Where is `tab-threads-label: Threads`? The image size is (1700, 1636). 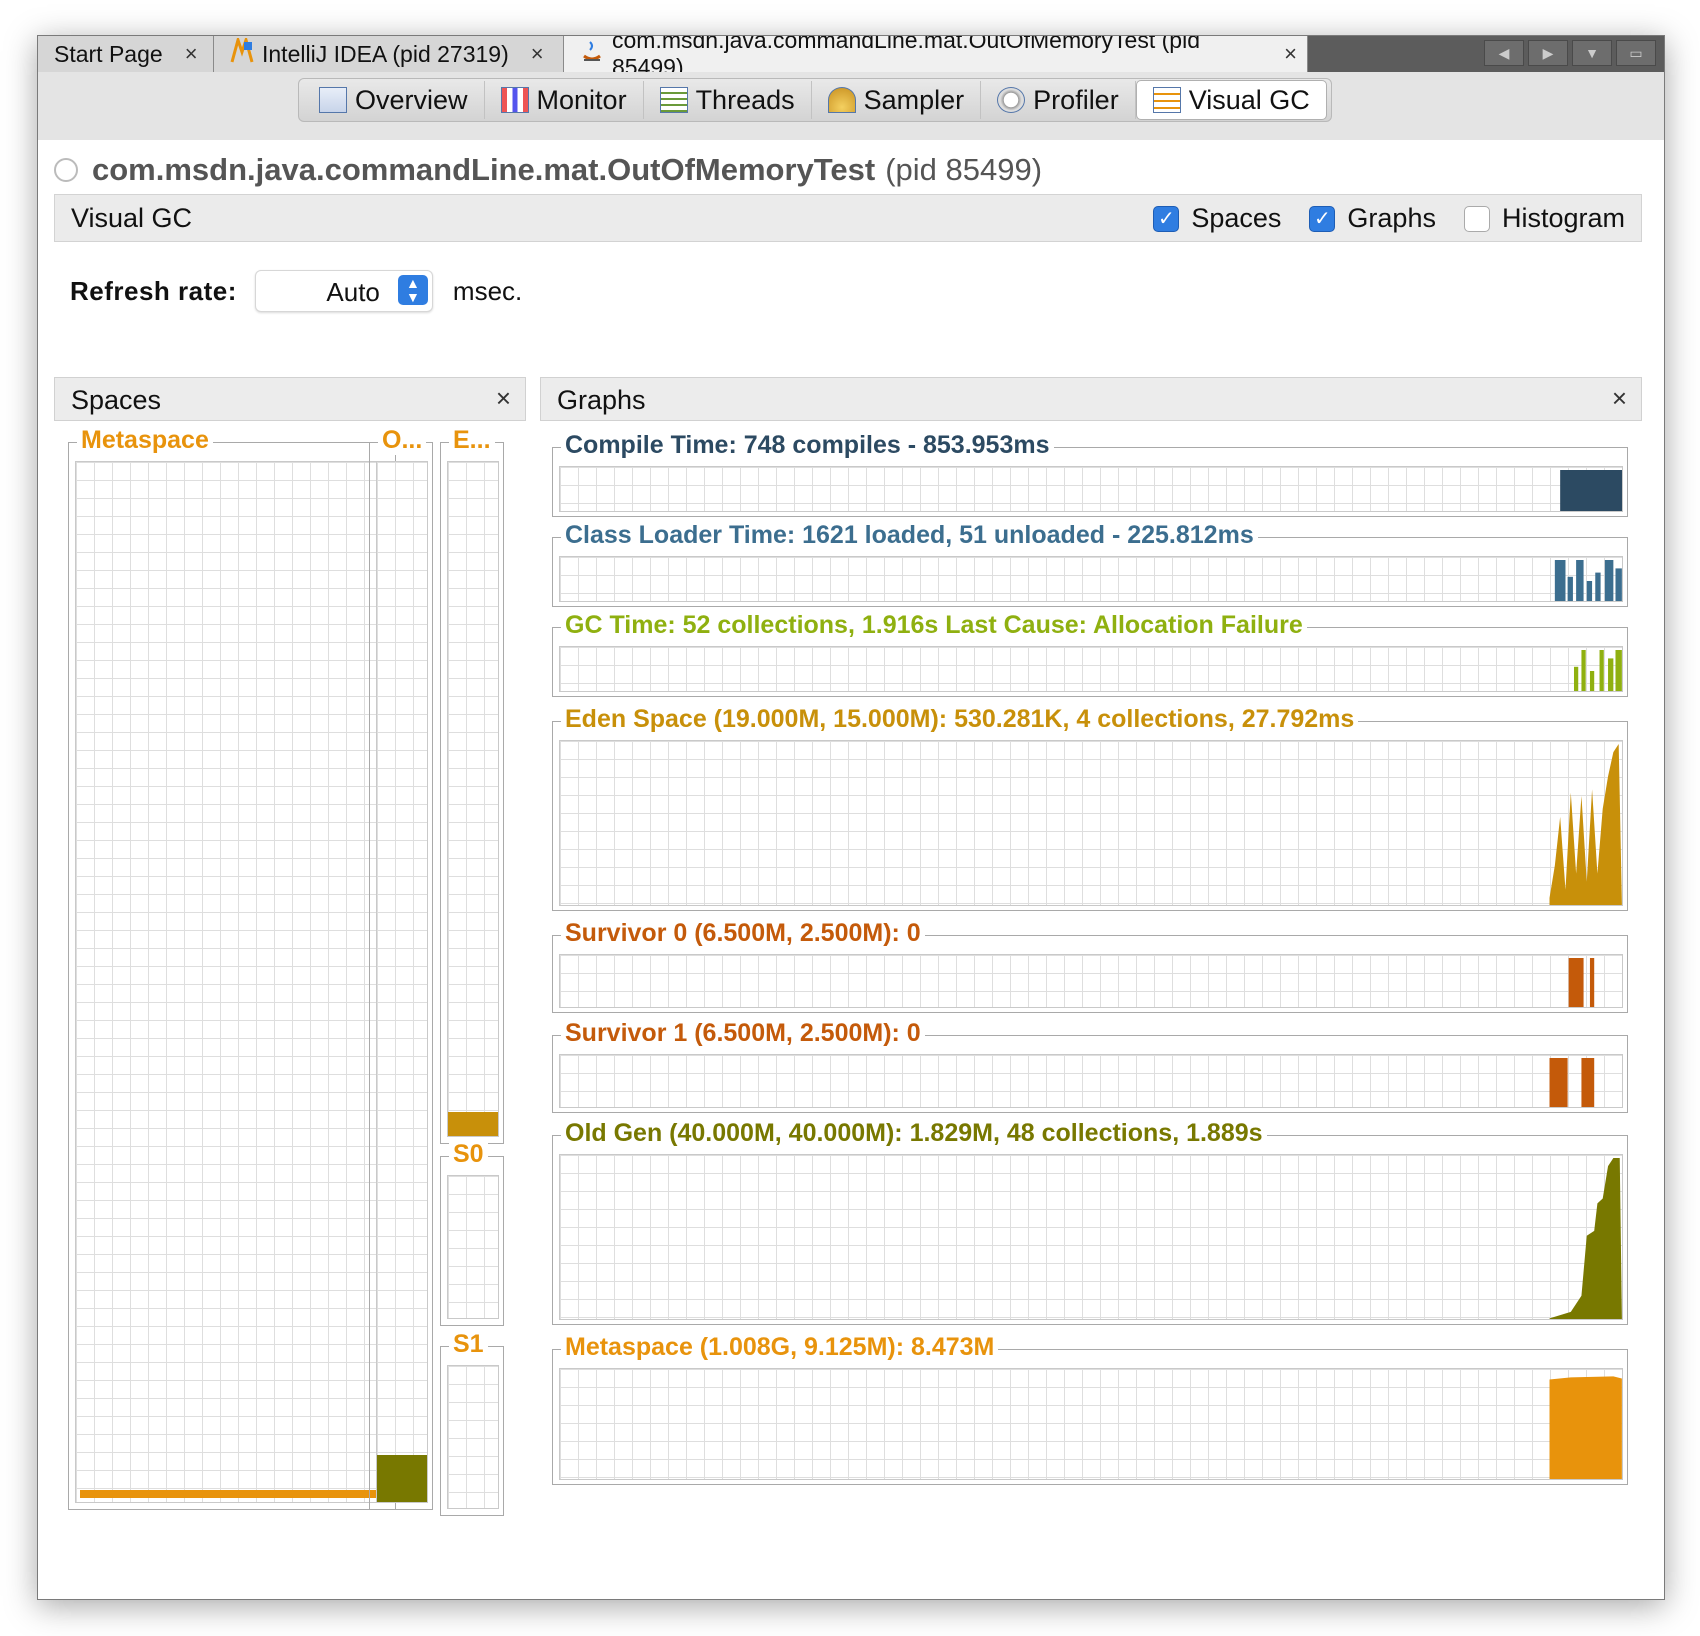
tab-threads-label: Threads is located at coordinates (745, 99).